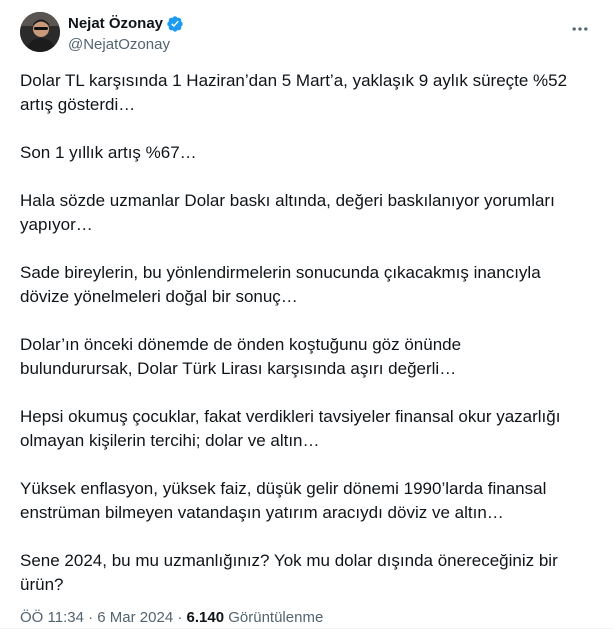 This screenshot has height=629, width=613. What do you see at coordinates (205, 617) in the screenshot?
I see `views-count: 6.140` at bounding box center [205, 617].